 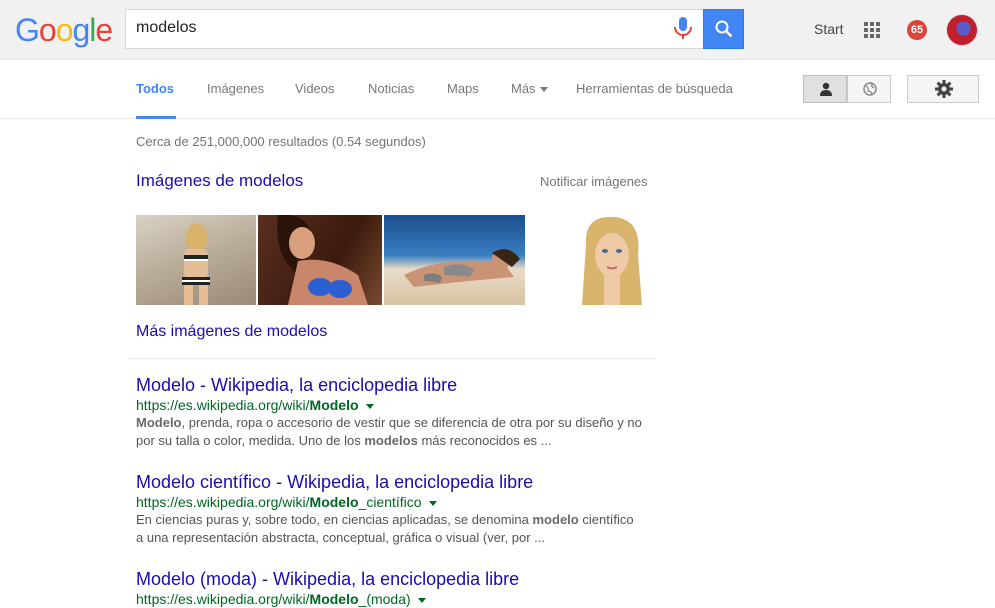 What do you see at coordinates (543, 90) in the screenshot?
I see `chevron-down-icon` at bounding box center [543, 90].